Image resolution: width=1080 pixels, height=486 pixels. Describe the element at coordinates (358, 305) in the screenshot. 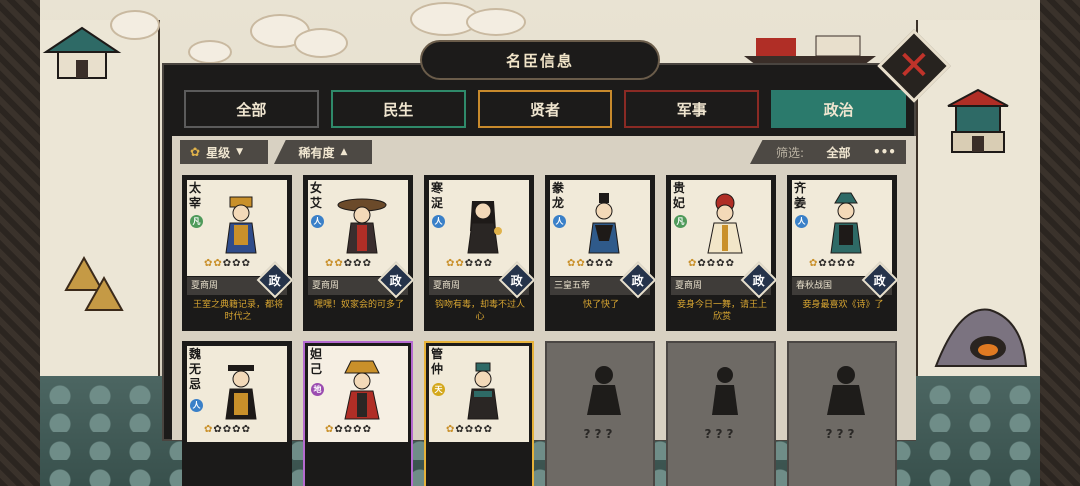

I see `minister-quote: 嘿嘿！奴家会的可多了` at that location.